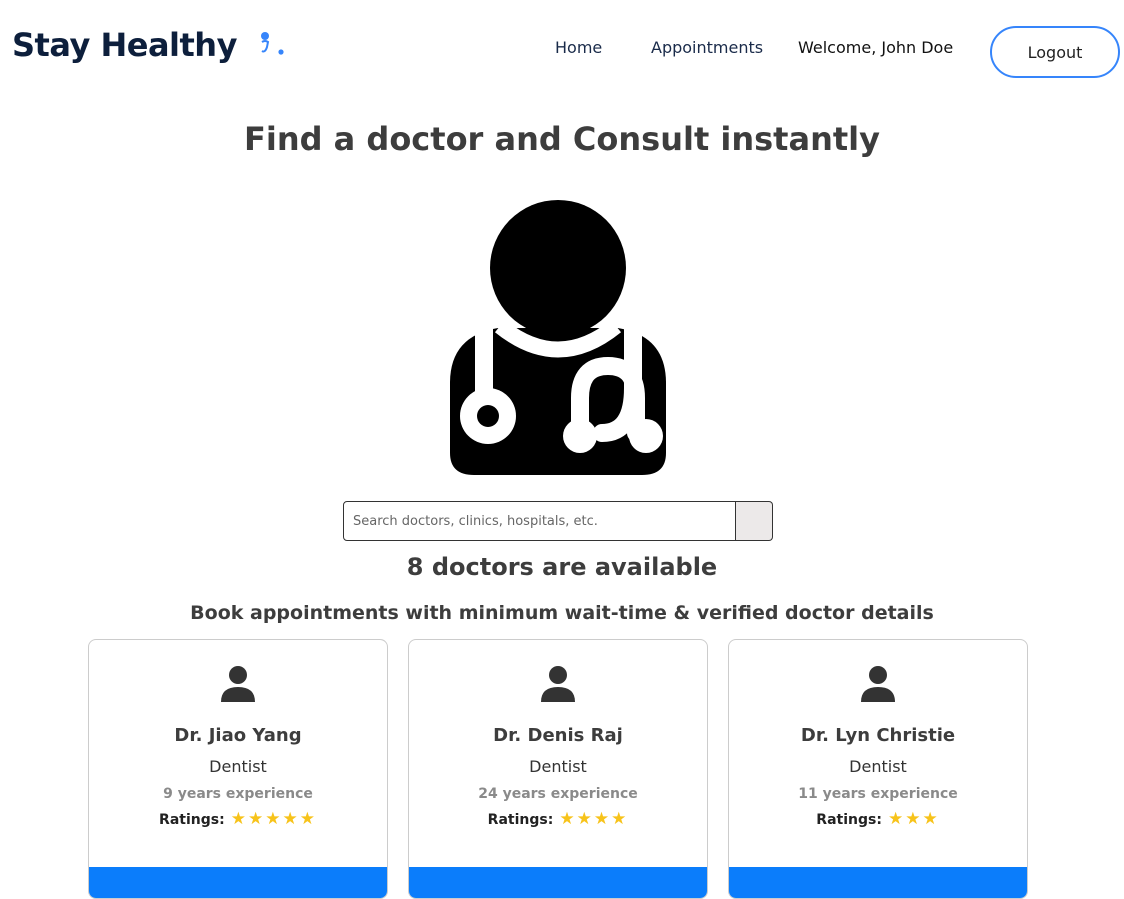  Describe the element at coordinates (878, 735) in the screenshot. I see `doctor-name: Dr. Lyn Christie` at that location.